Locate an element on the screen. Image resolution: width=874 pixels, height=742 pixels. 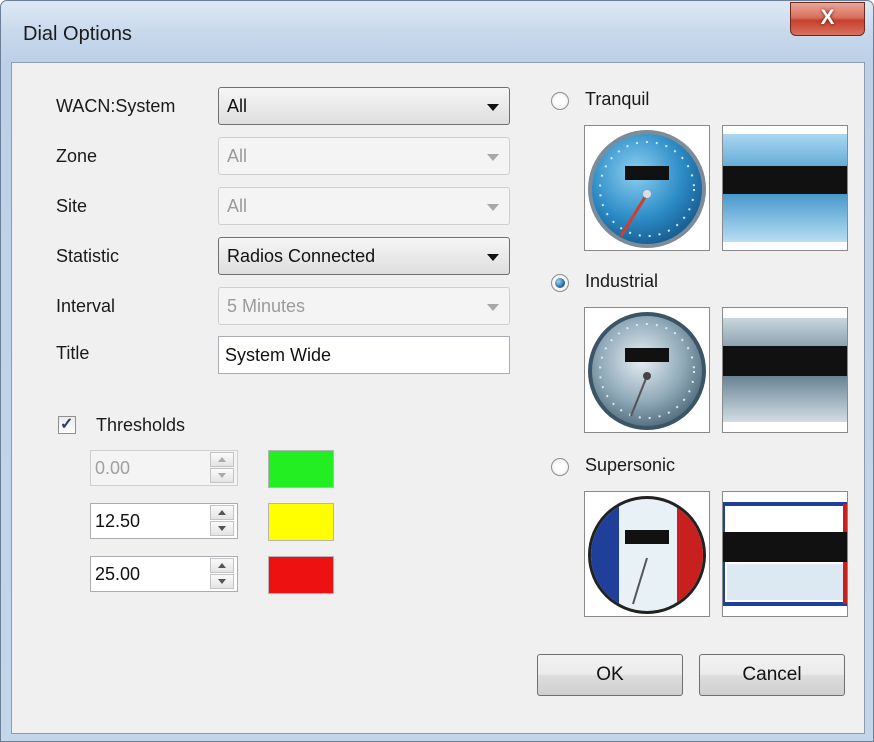
interval-value: 5 Minutes is located at coordinates (266, 306).